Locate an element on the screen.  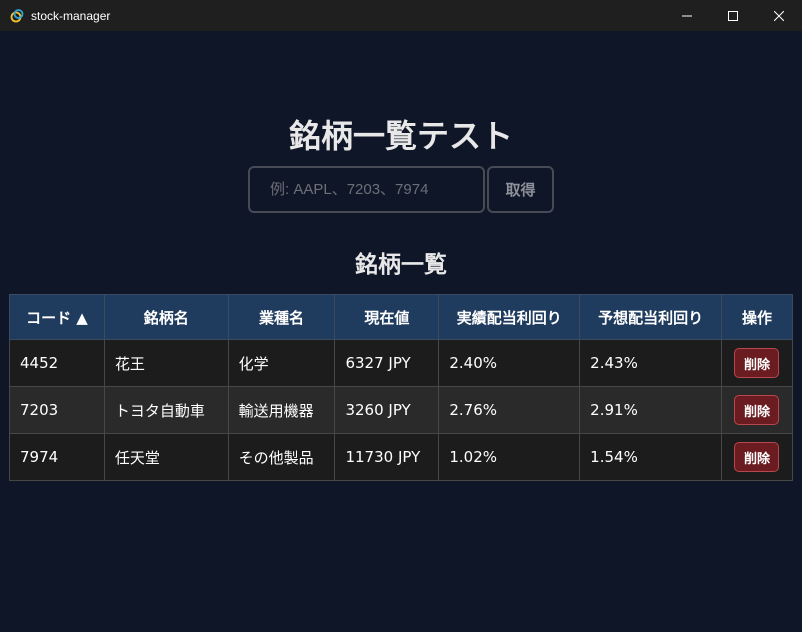
page-title: 銘柄一覧テスト is located at coordinates (400, 136).